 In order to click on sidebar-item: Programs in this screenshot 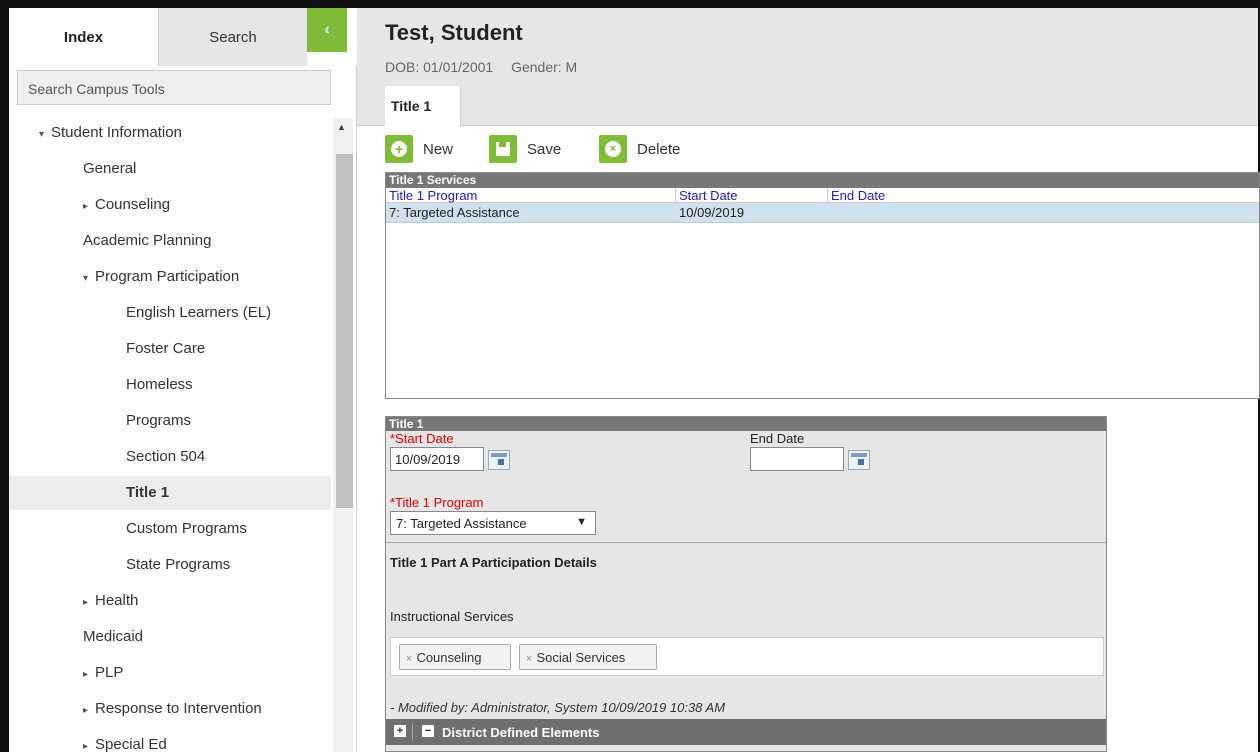, I will do `click(170, 421)`.